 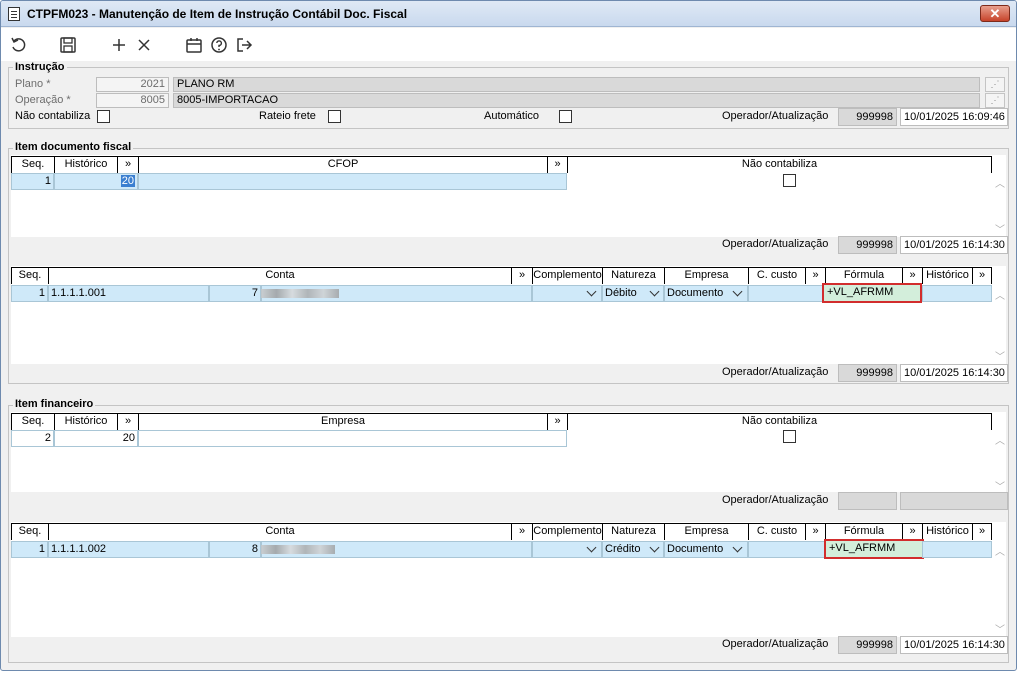 What do you see at coordinates (995, 84) in the screenshot?
I see `plano-lookup-icon: ⋰` at bounding box center [995, 84].